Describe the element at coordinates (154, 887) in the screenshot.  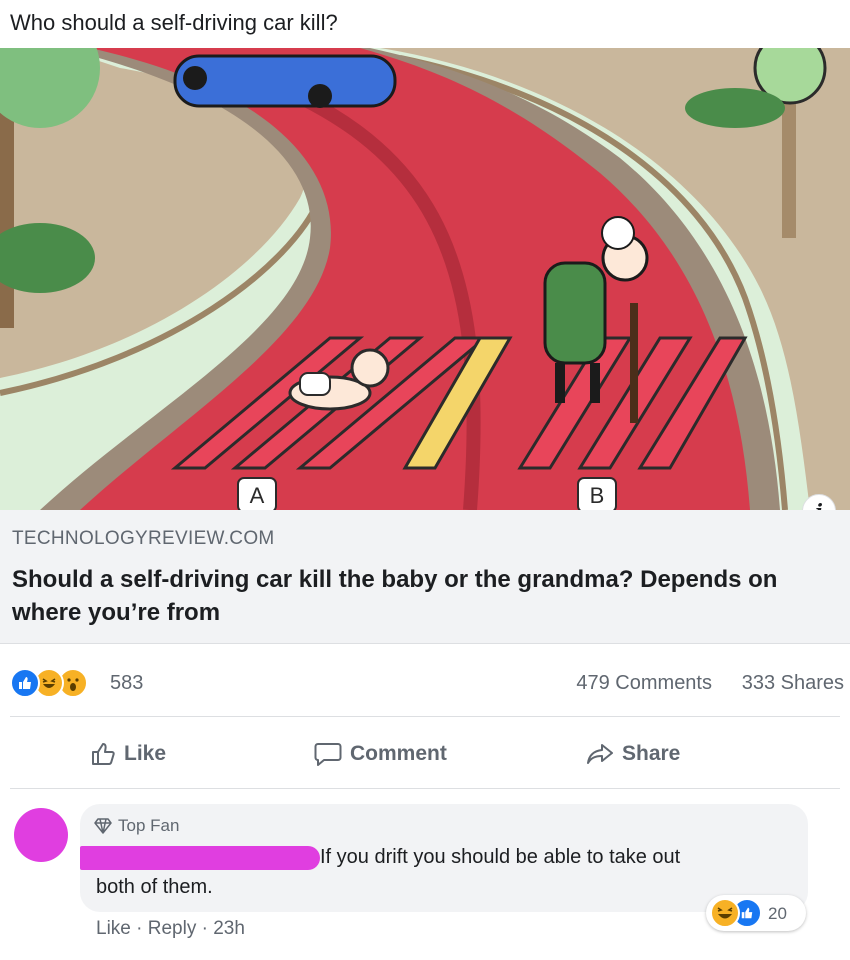
I see `comment-text-line-2: both of them.` at that location.